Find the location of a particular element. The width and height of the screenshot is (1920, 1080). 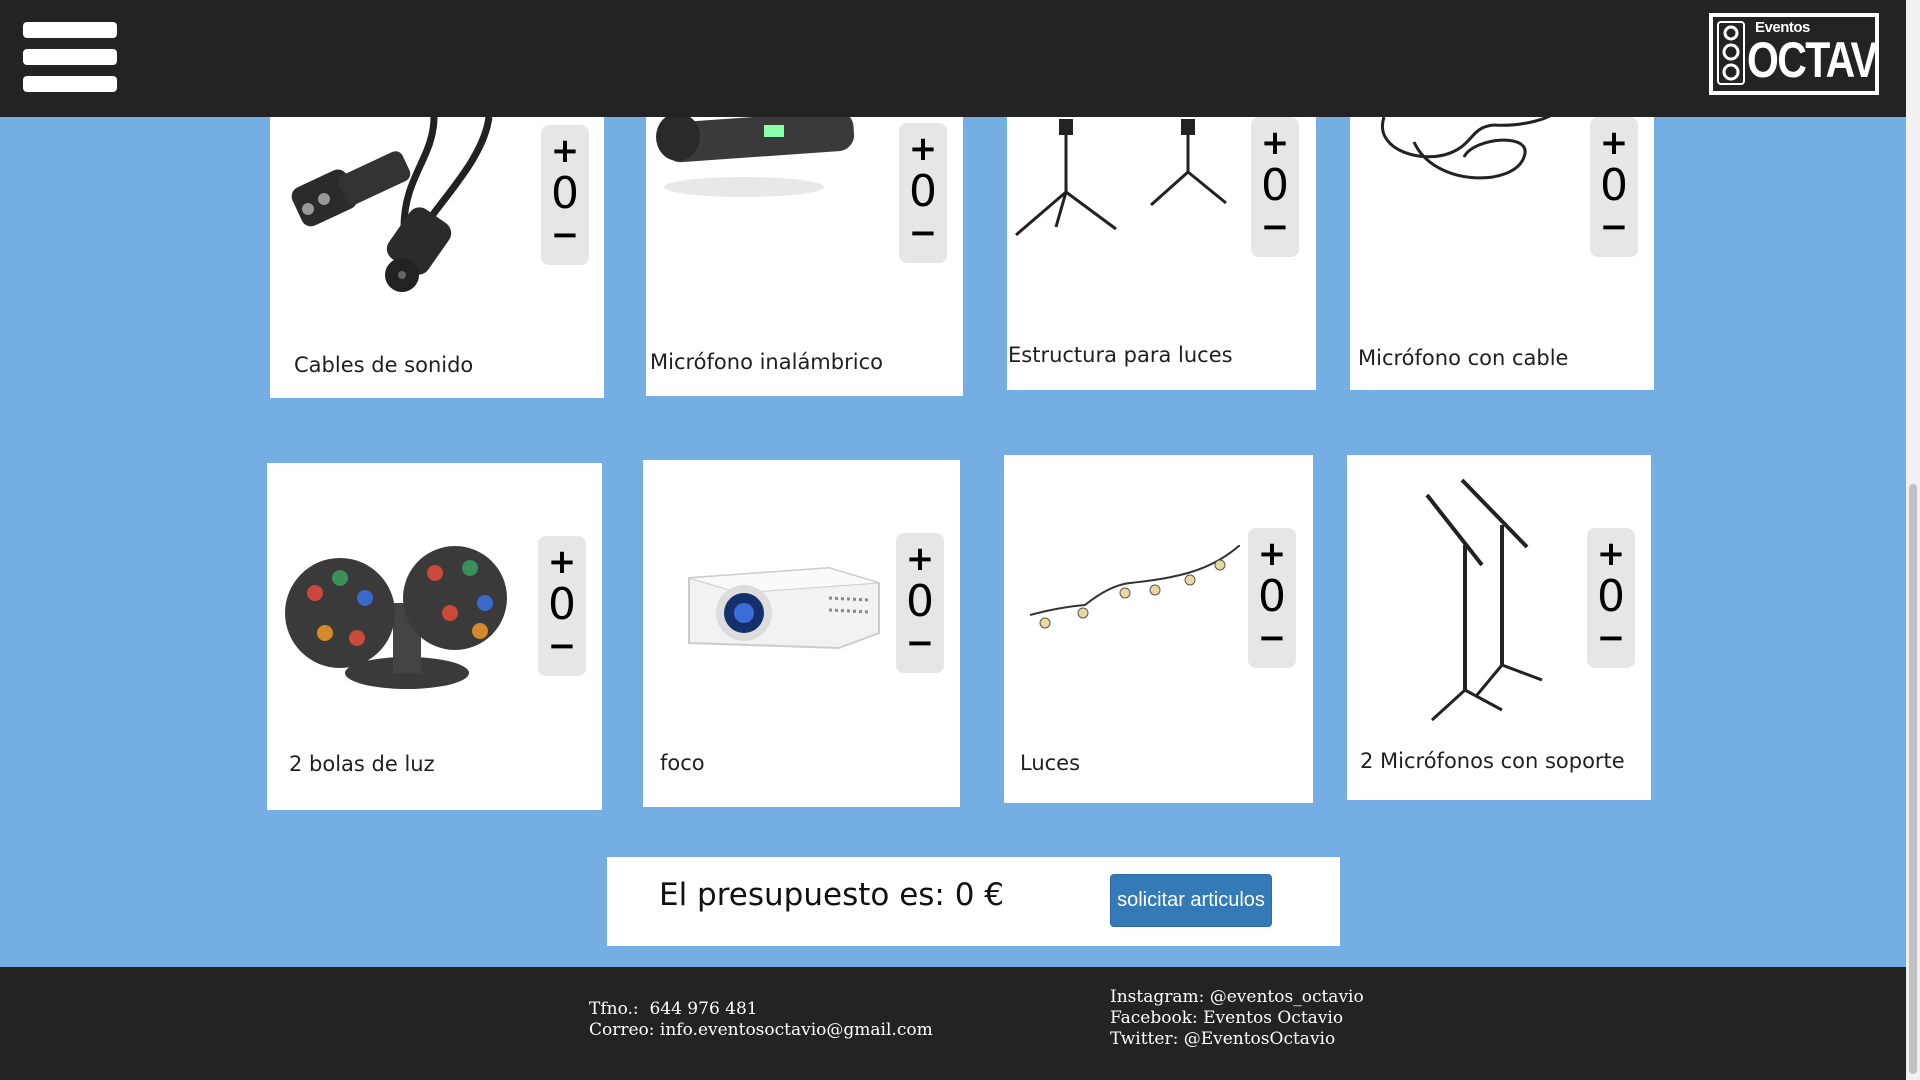

footer-phone: Tfno.: 644 976 481 is located at coordinates (673, 1009).